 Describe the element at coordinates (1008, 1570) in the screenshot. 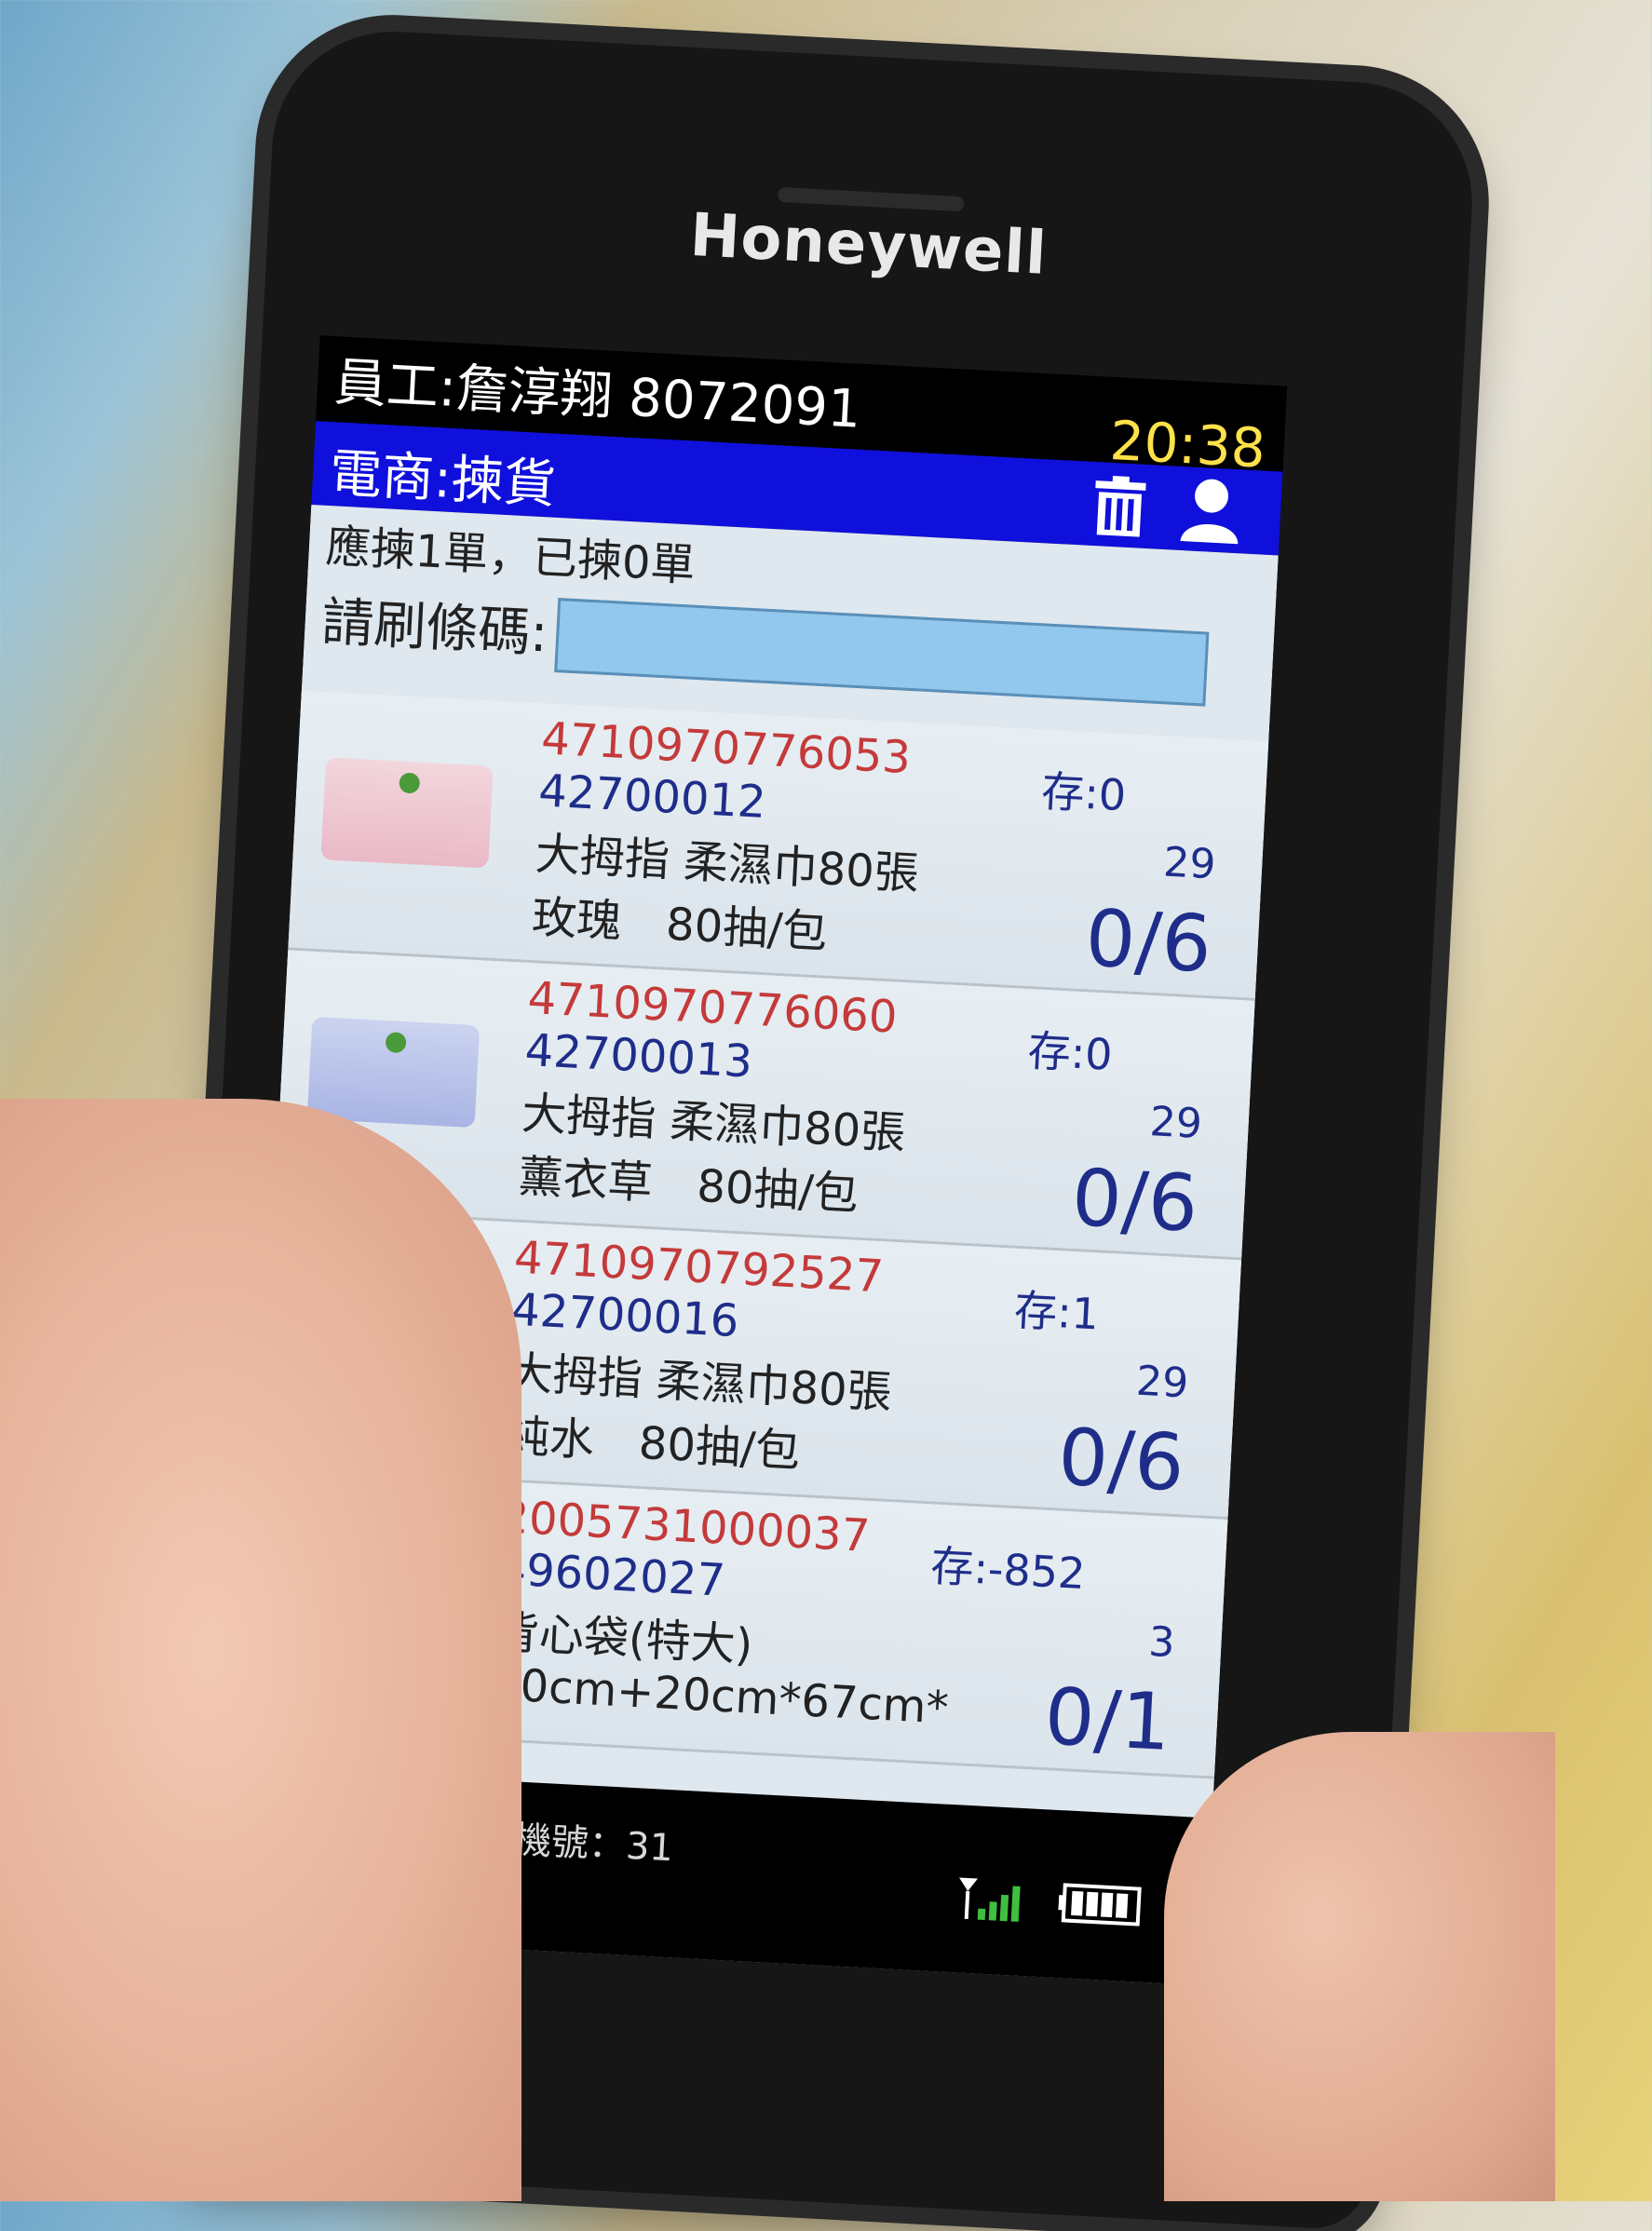

I see `item-stock: 存:-852` at that location.